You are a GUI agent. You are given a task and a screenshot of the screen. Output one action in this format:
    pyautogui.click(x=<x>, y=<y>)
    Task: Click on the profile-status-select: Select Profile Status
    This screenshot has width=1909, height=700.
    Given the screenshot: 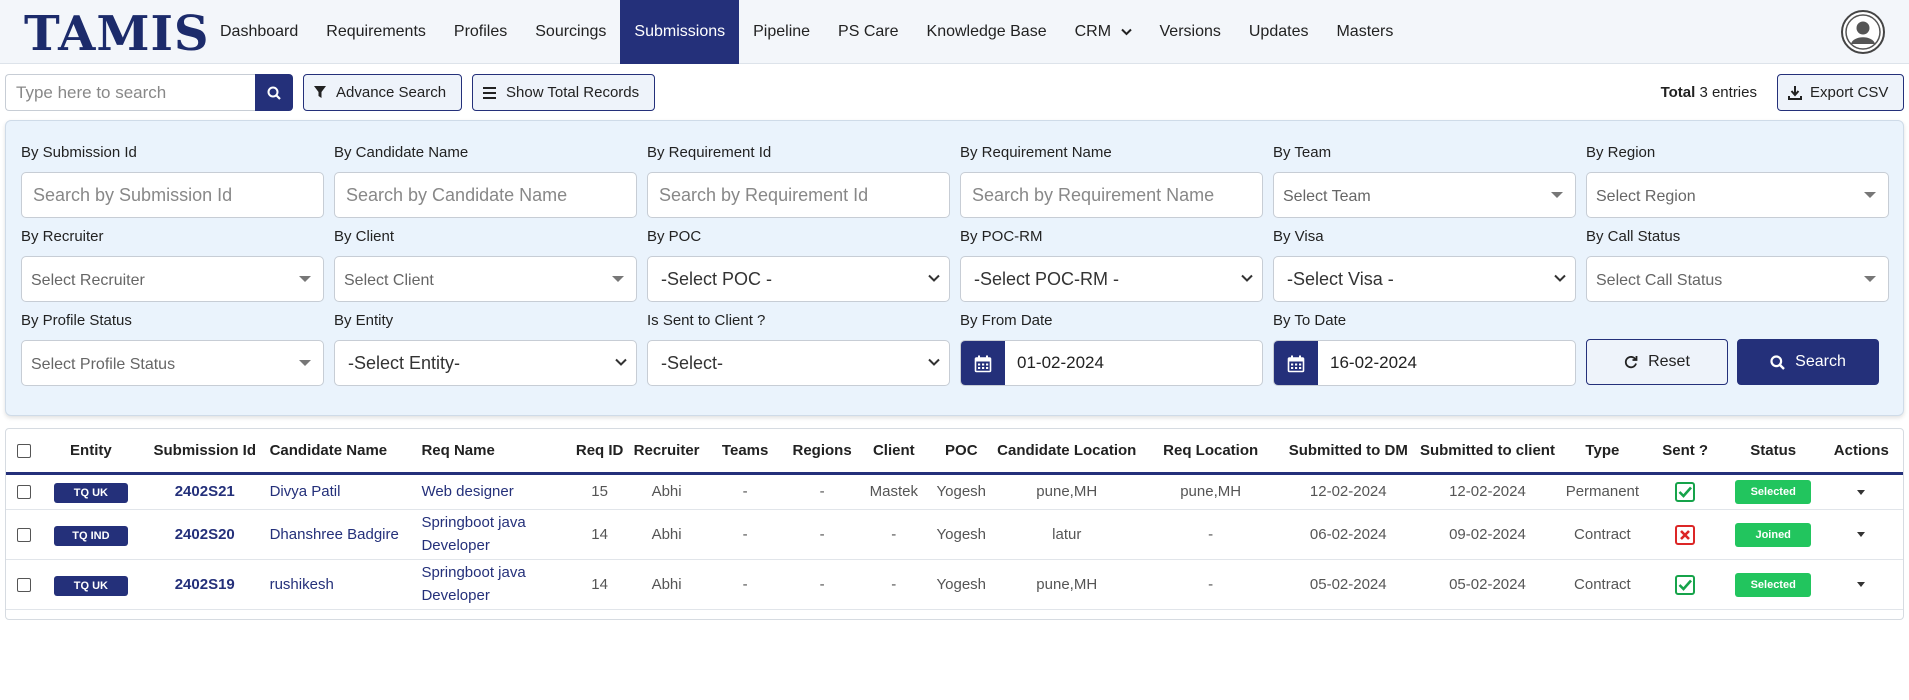 What is the action you would take?
    pyautogui.click(x=172, y=363)
    